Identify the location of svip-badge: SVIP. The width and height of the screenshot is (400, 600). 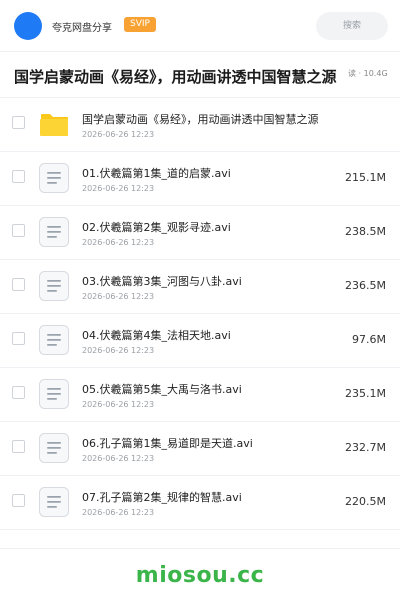
(140, 24).